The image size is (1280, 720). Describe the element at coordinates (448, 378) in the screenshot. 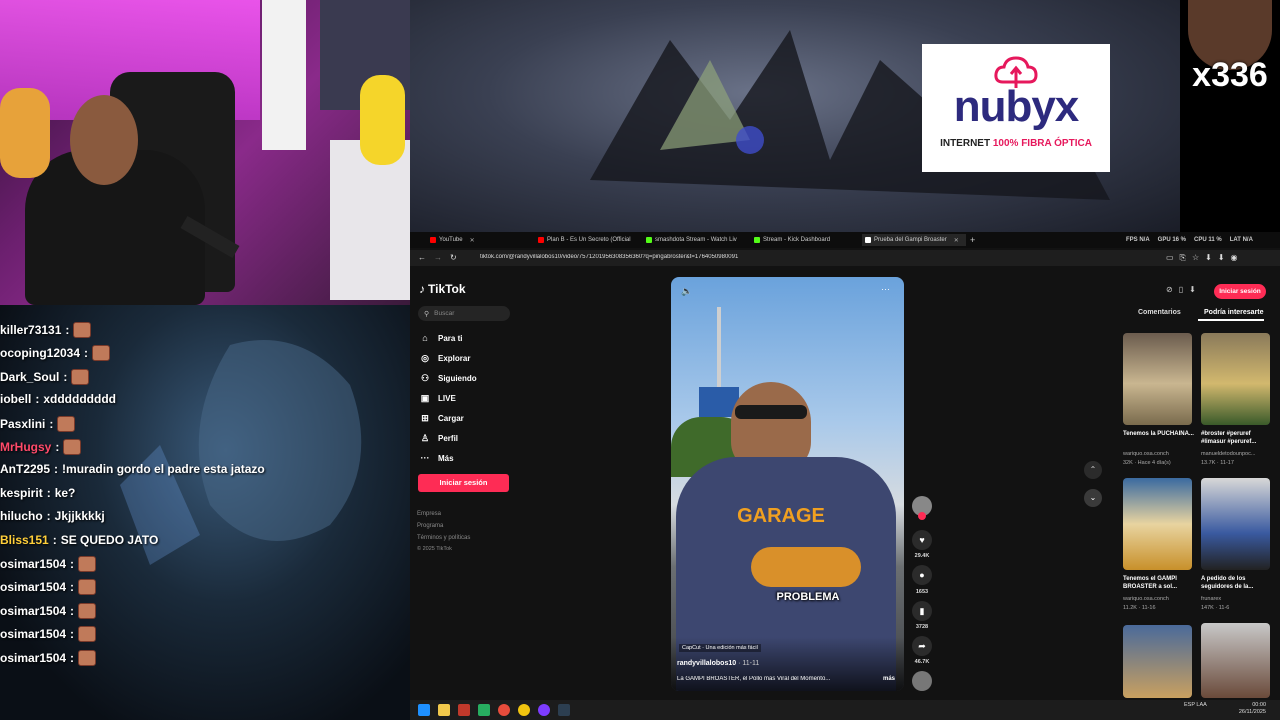

I see `nav-siguiendo: ⚇ Siguiendo` at that location.